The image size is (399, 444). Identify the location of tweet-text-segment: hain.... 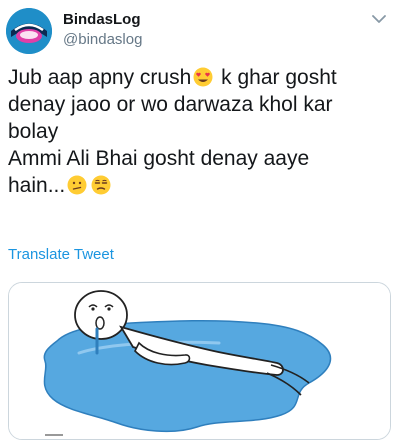
(37, 185).